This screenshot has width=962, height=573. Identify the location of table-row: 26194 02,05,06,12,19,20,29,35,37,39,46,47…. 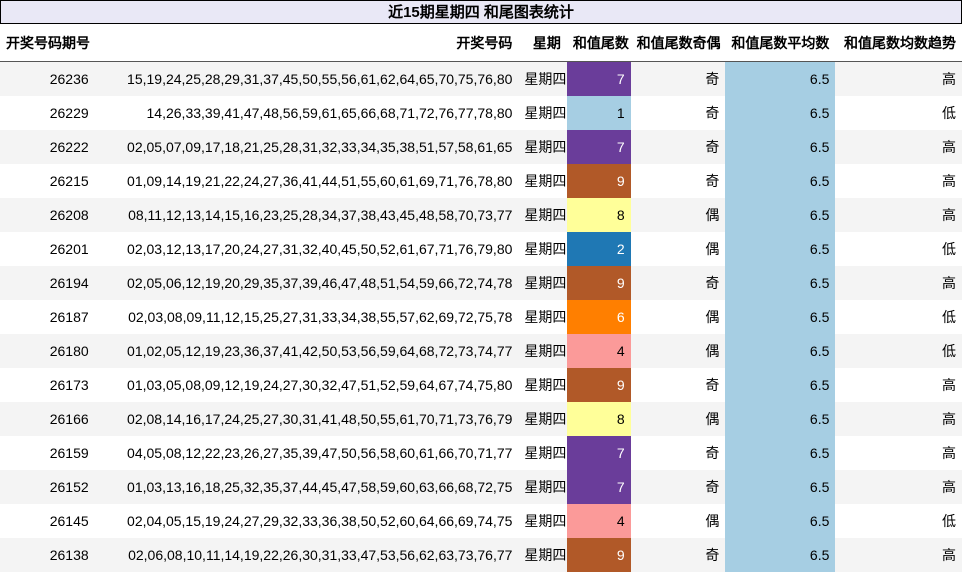
(481, 283).